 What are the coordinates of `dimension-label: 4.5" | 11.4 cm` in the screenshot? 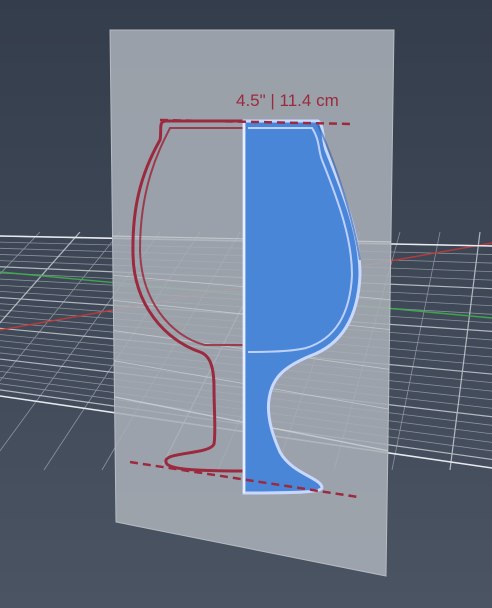 It's located at (287, 100).